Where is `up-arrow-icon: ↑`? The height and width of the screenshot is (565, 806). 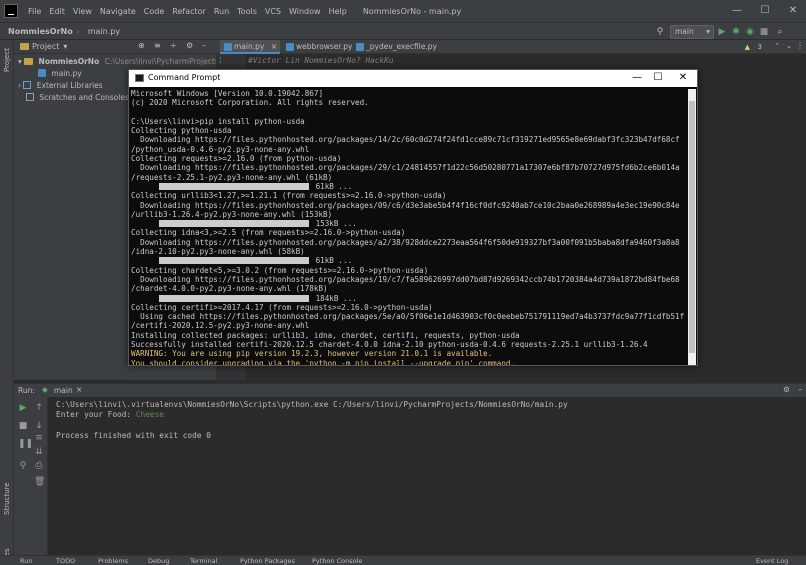 up-arrow-icon: ↑ is located at coordinates (39, 408).